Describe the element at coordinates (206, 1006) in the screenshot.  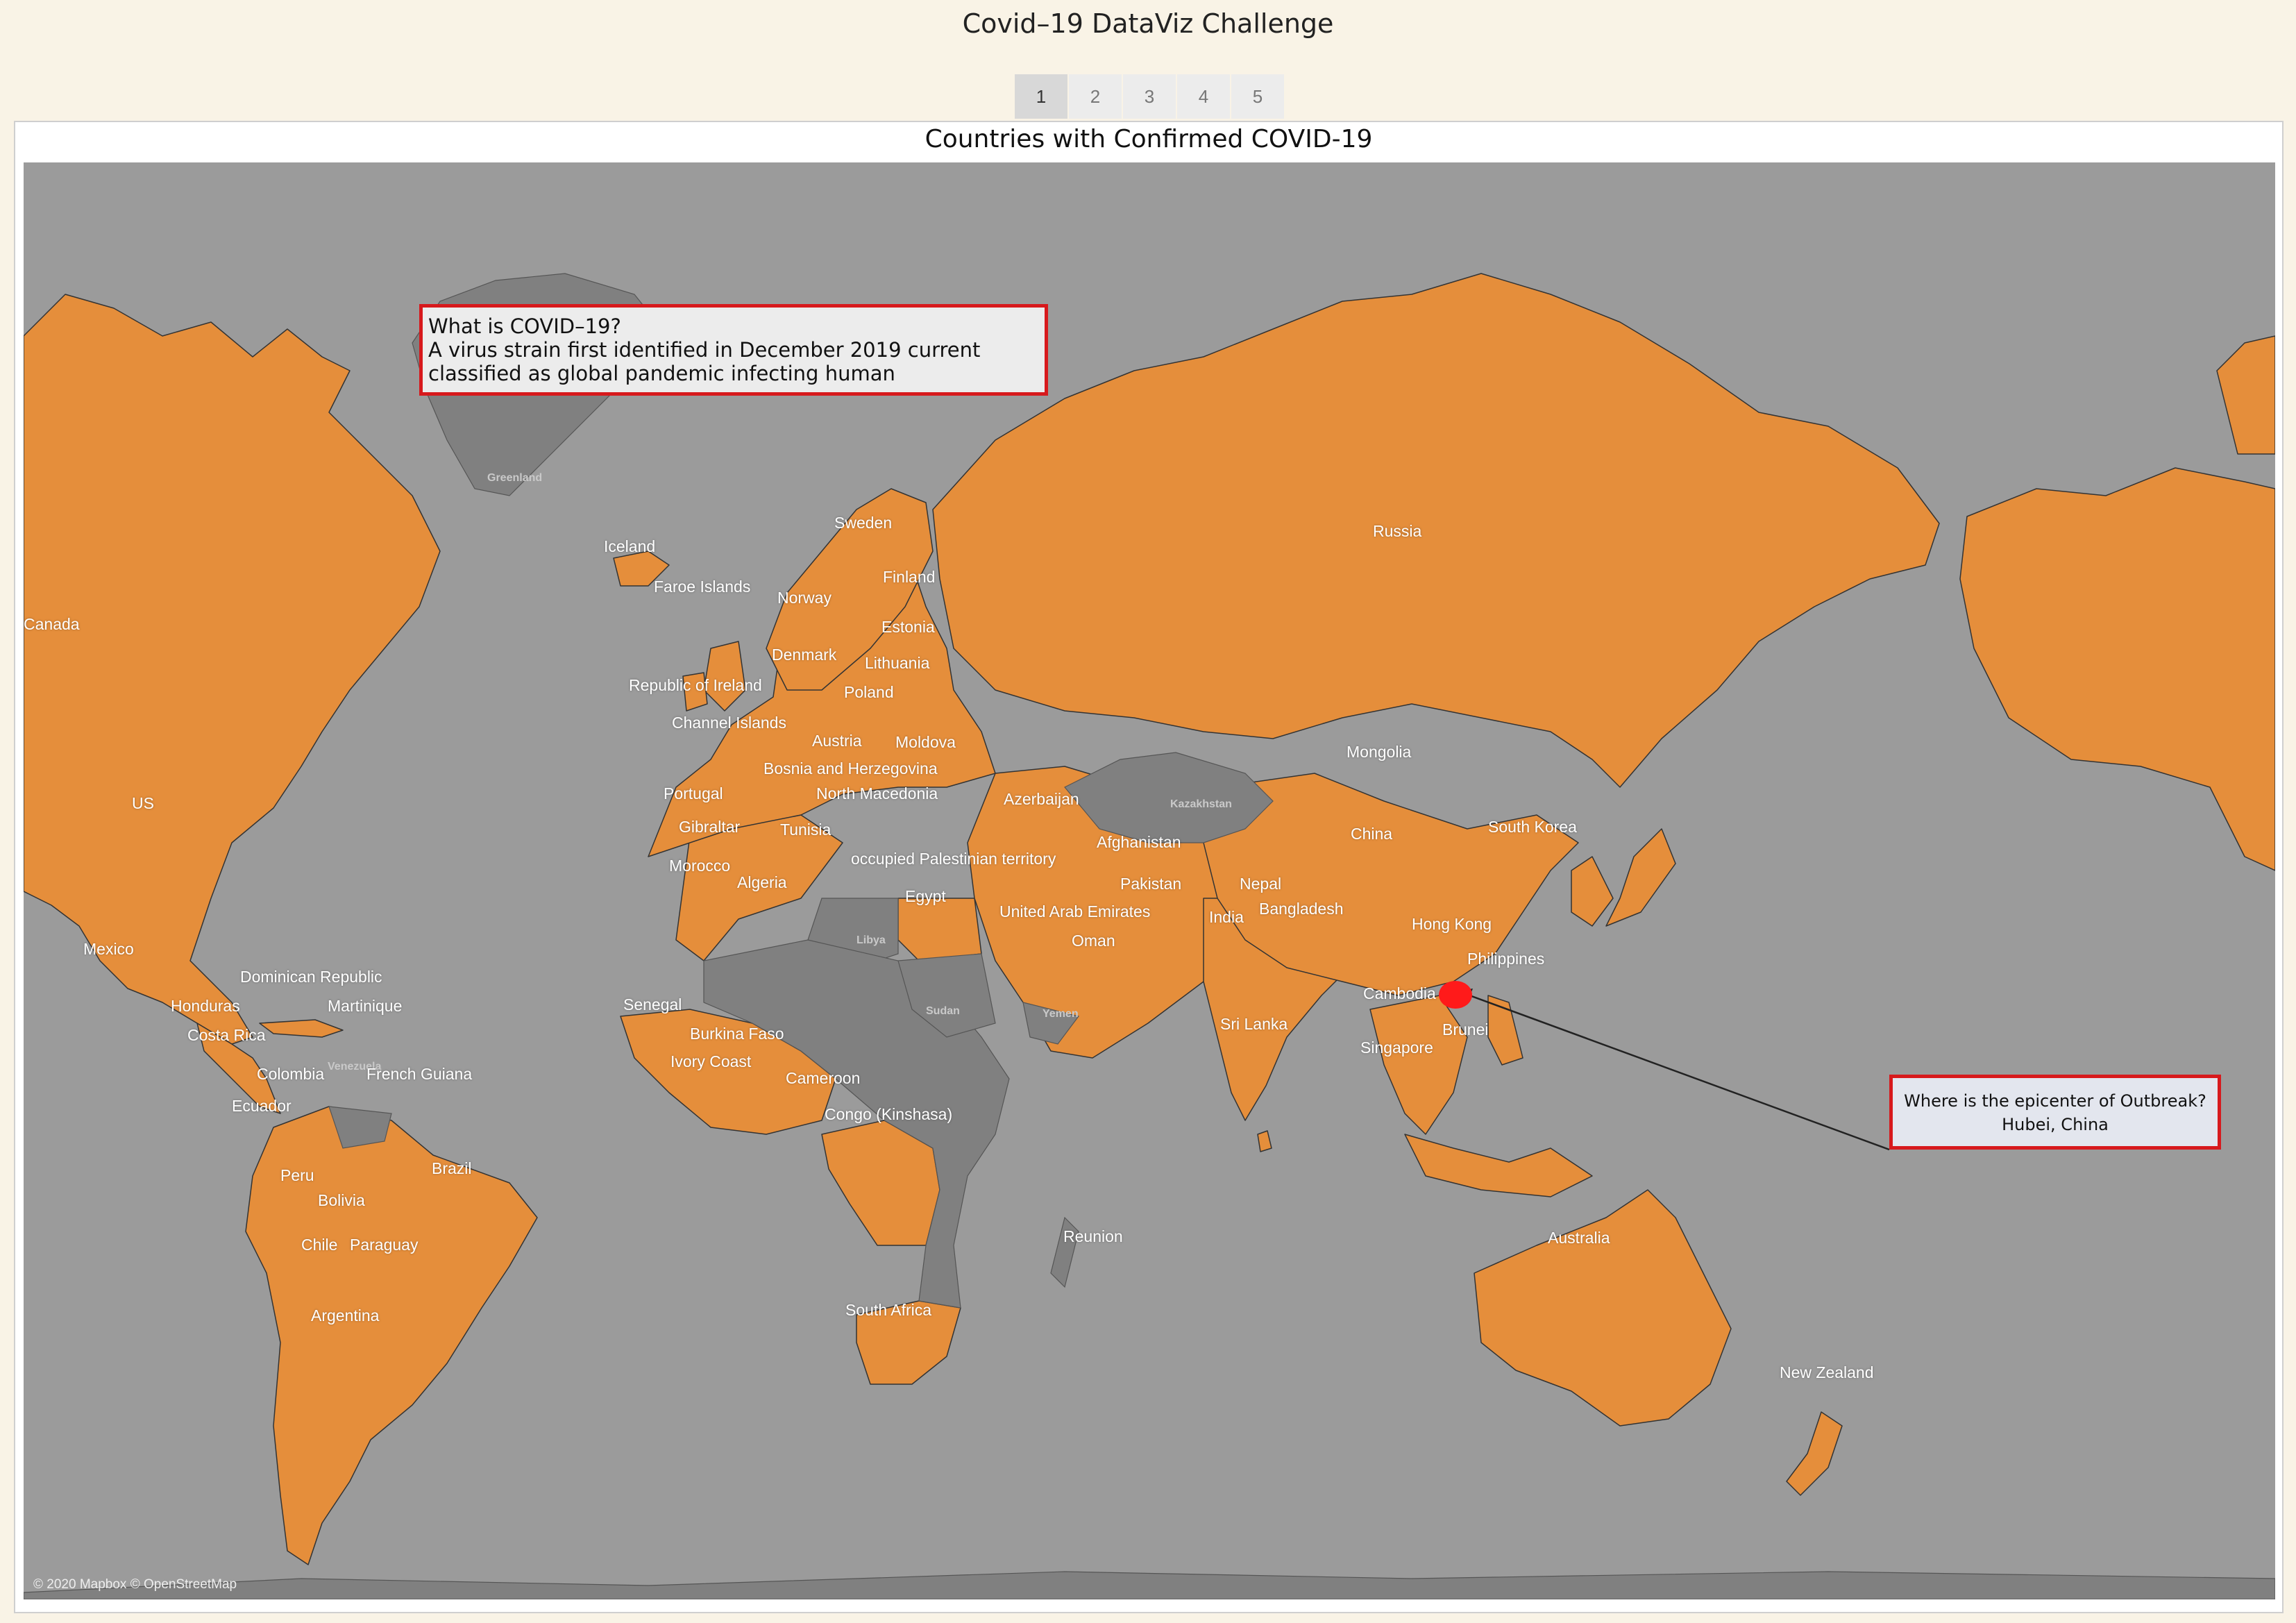
I see `label-honduras: Honduras` at that location.